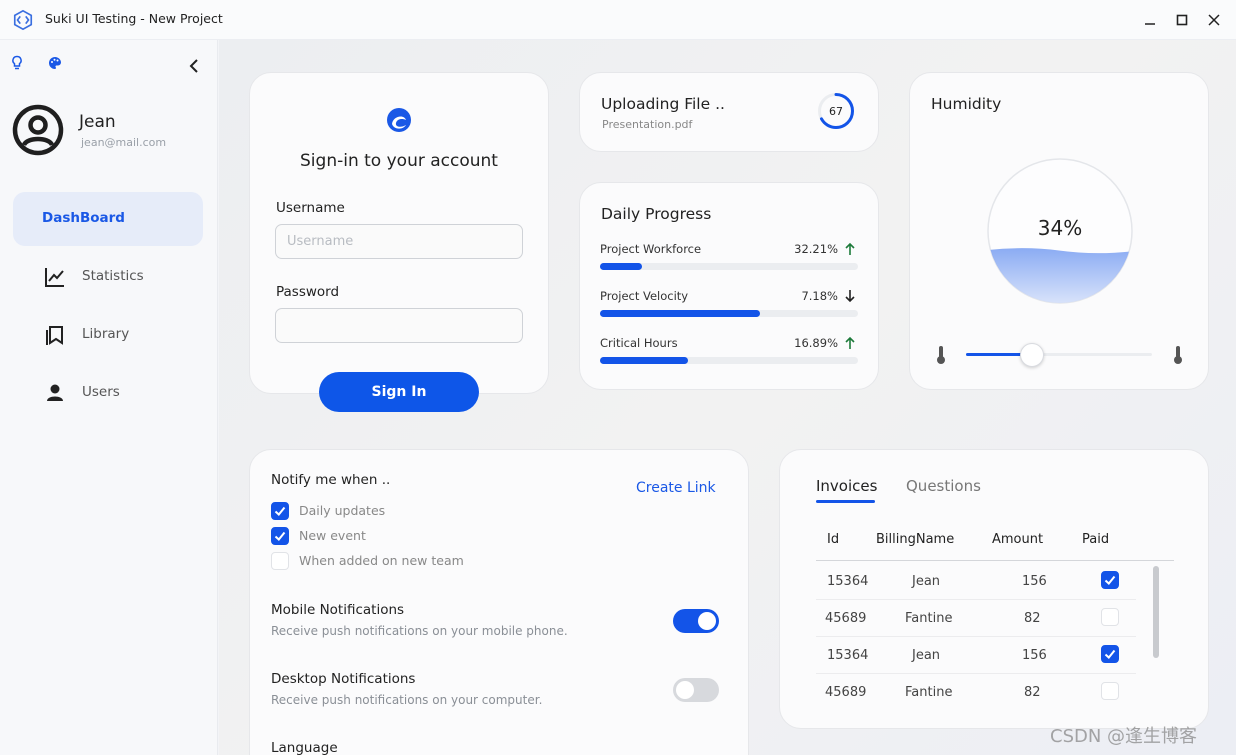 This screenshot has height=755, width=1236. I want to click on sidebar-item-users: Users, so click(108, 393).